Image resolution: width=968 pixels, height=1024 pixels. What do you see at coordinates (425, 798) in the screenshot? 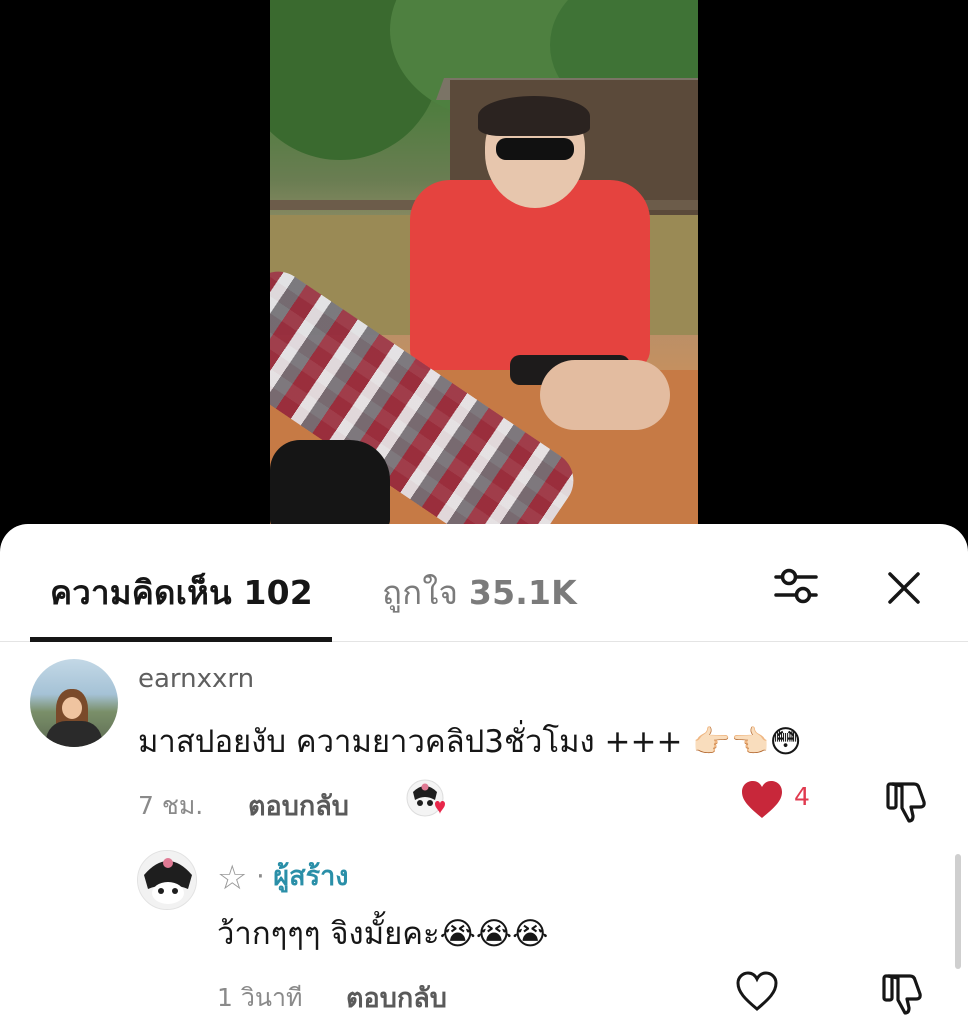
I see `creator-avatar-heart-icon` at bounding box center [425, 798].